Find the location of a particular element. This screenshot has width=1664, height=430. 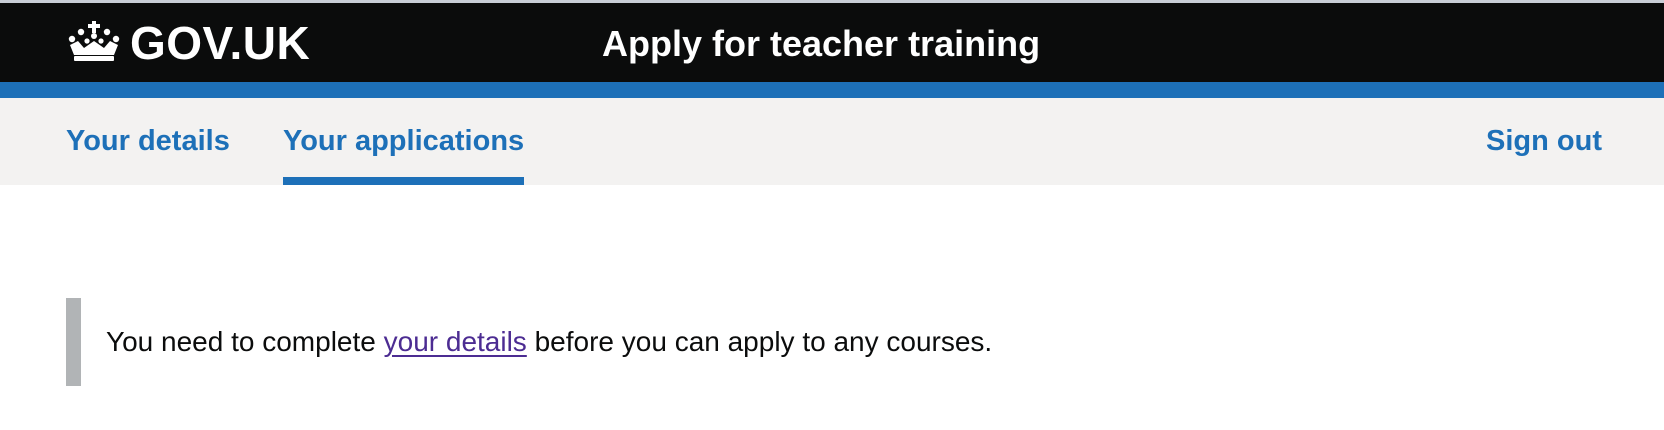

service-name-link: Apply for teacher training is located at coordinates (821, 44).